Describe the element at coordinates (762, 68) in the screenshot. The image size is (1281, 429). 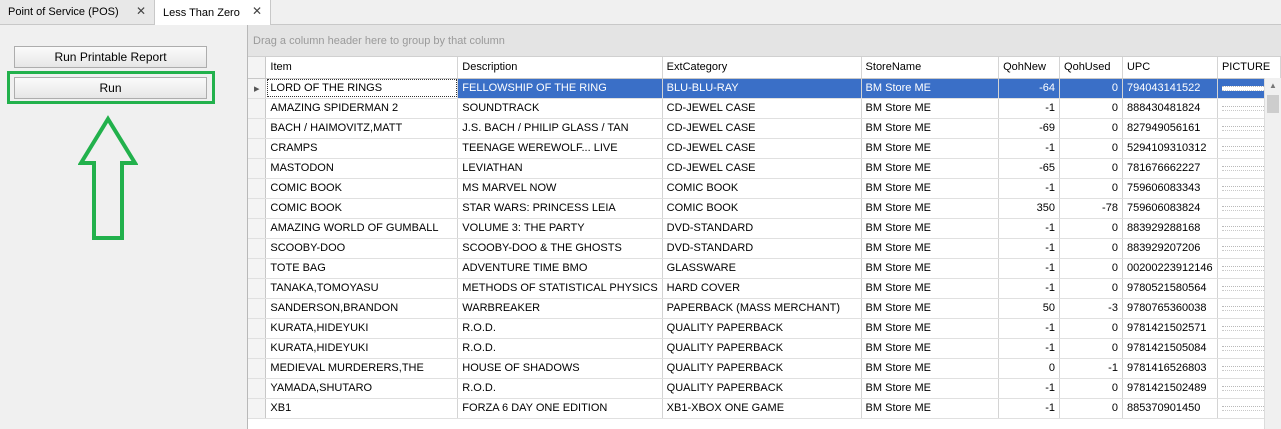
I see `column-header-extcategory: ExtCategory` at that location.